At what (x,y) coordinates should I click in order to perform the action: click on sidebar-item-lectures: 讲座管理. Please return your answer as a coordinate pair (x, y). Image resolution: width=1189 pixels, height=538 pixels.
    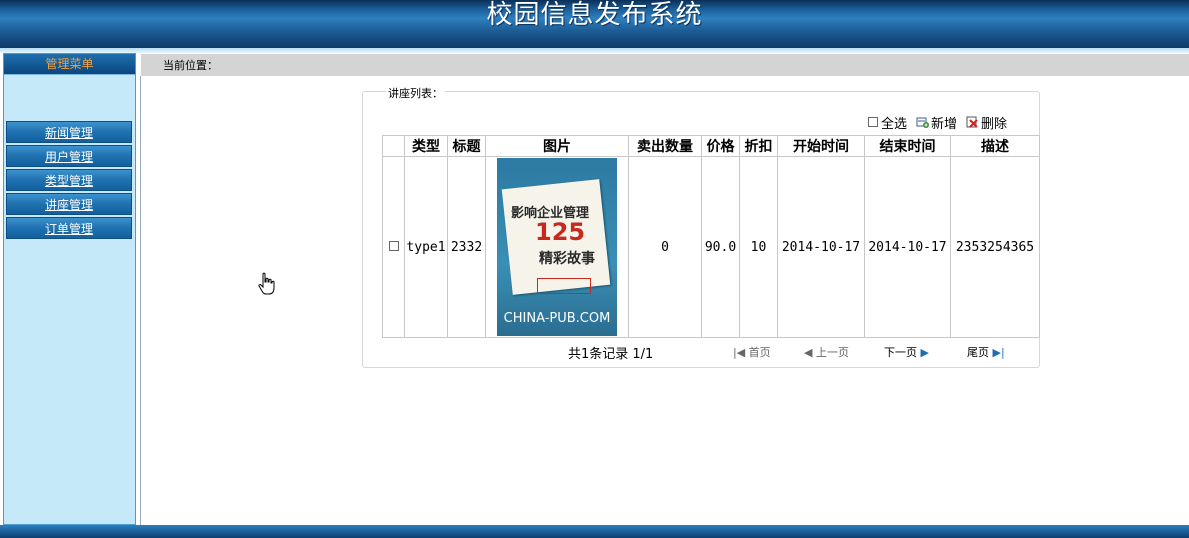
    Looking at the image, I should click on (69, 204).